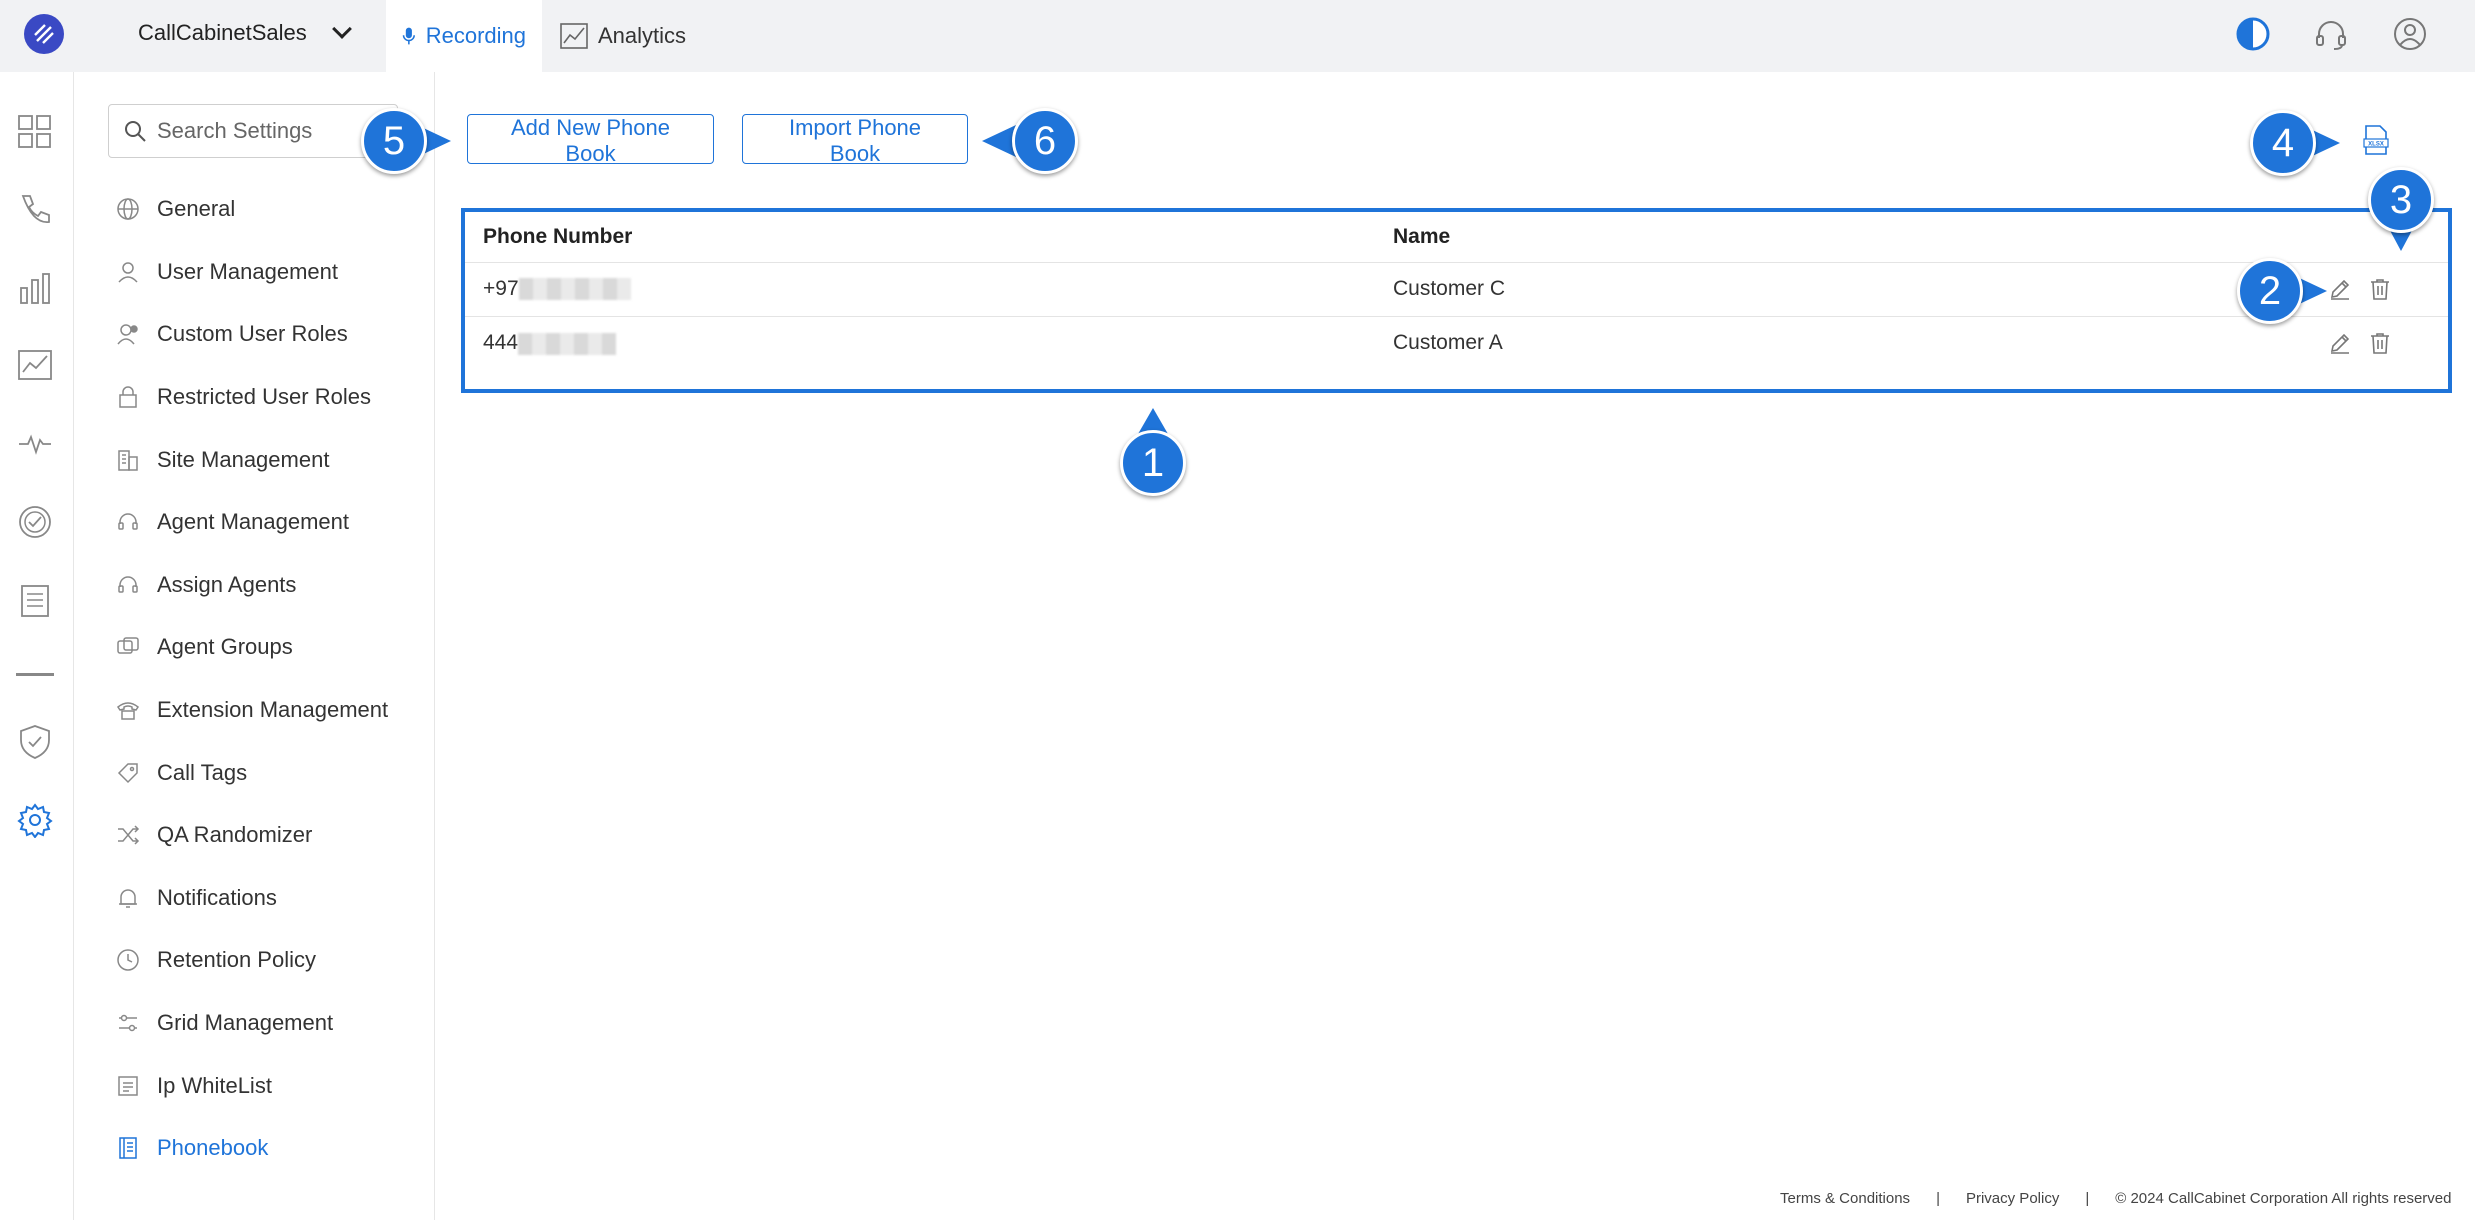 Image resolution: width=2475 pixels, height=1220 pixels. I want to click on settings-menu-item-general: General, so click(275, 209).